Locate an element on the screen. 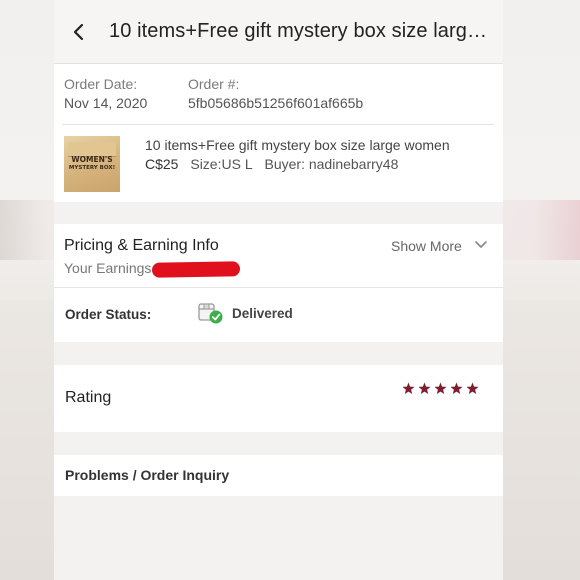  item-thumbnail: WOMEN'S MYSTERY BOX! is located at coordinates (92, 164).